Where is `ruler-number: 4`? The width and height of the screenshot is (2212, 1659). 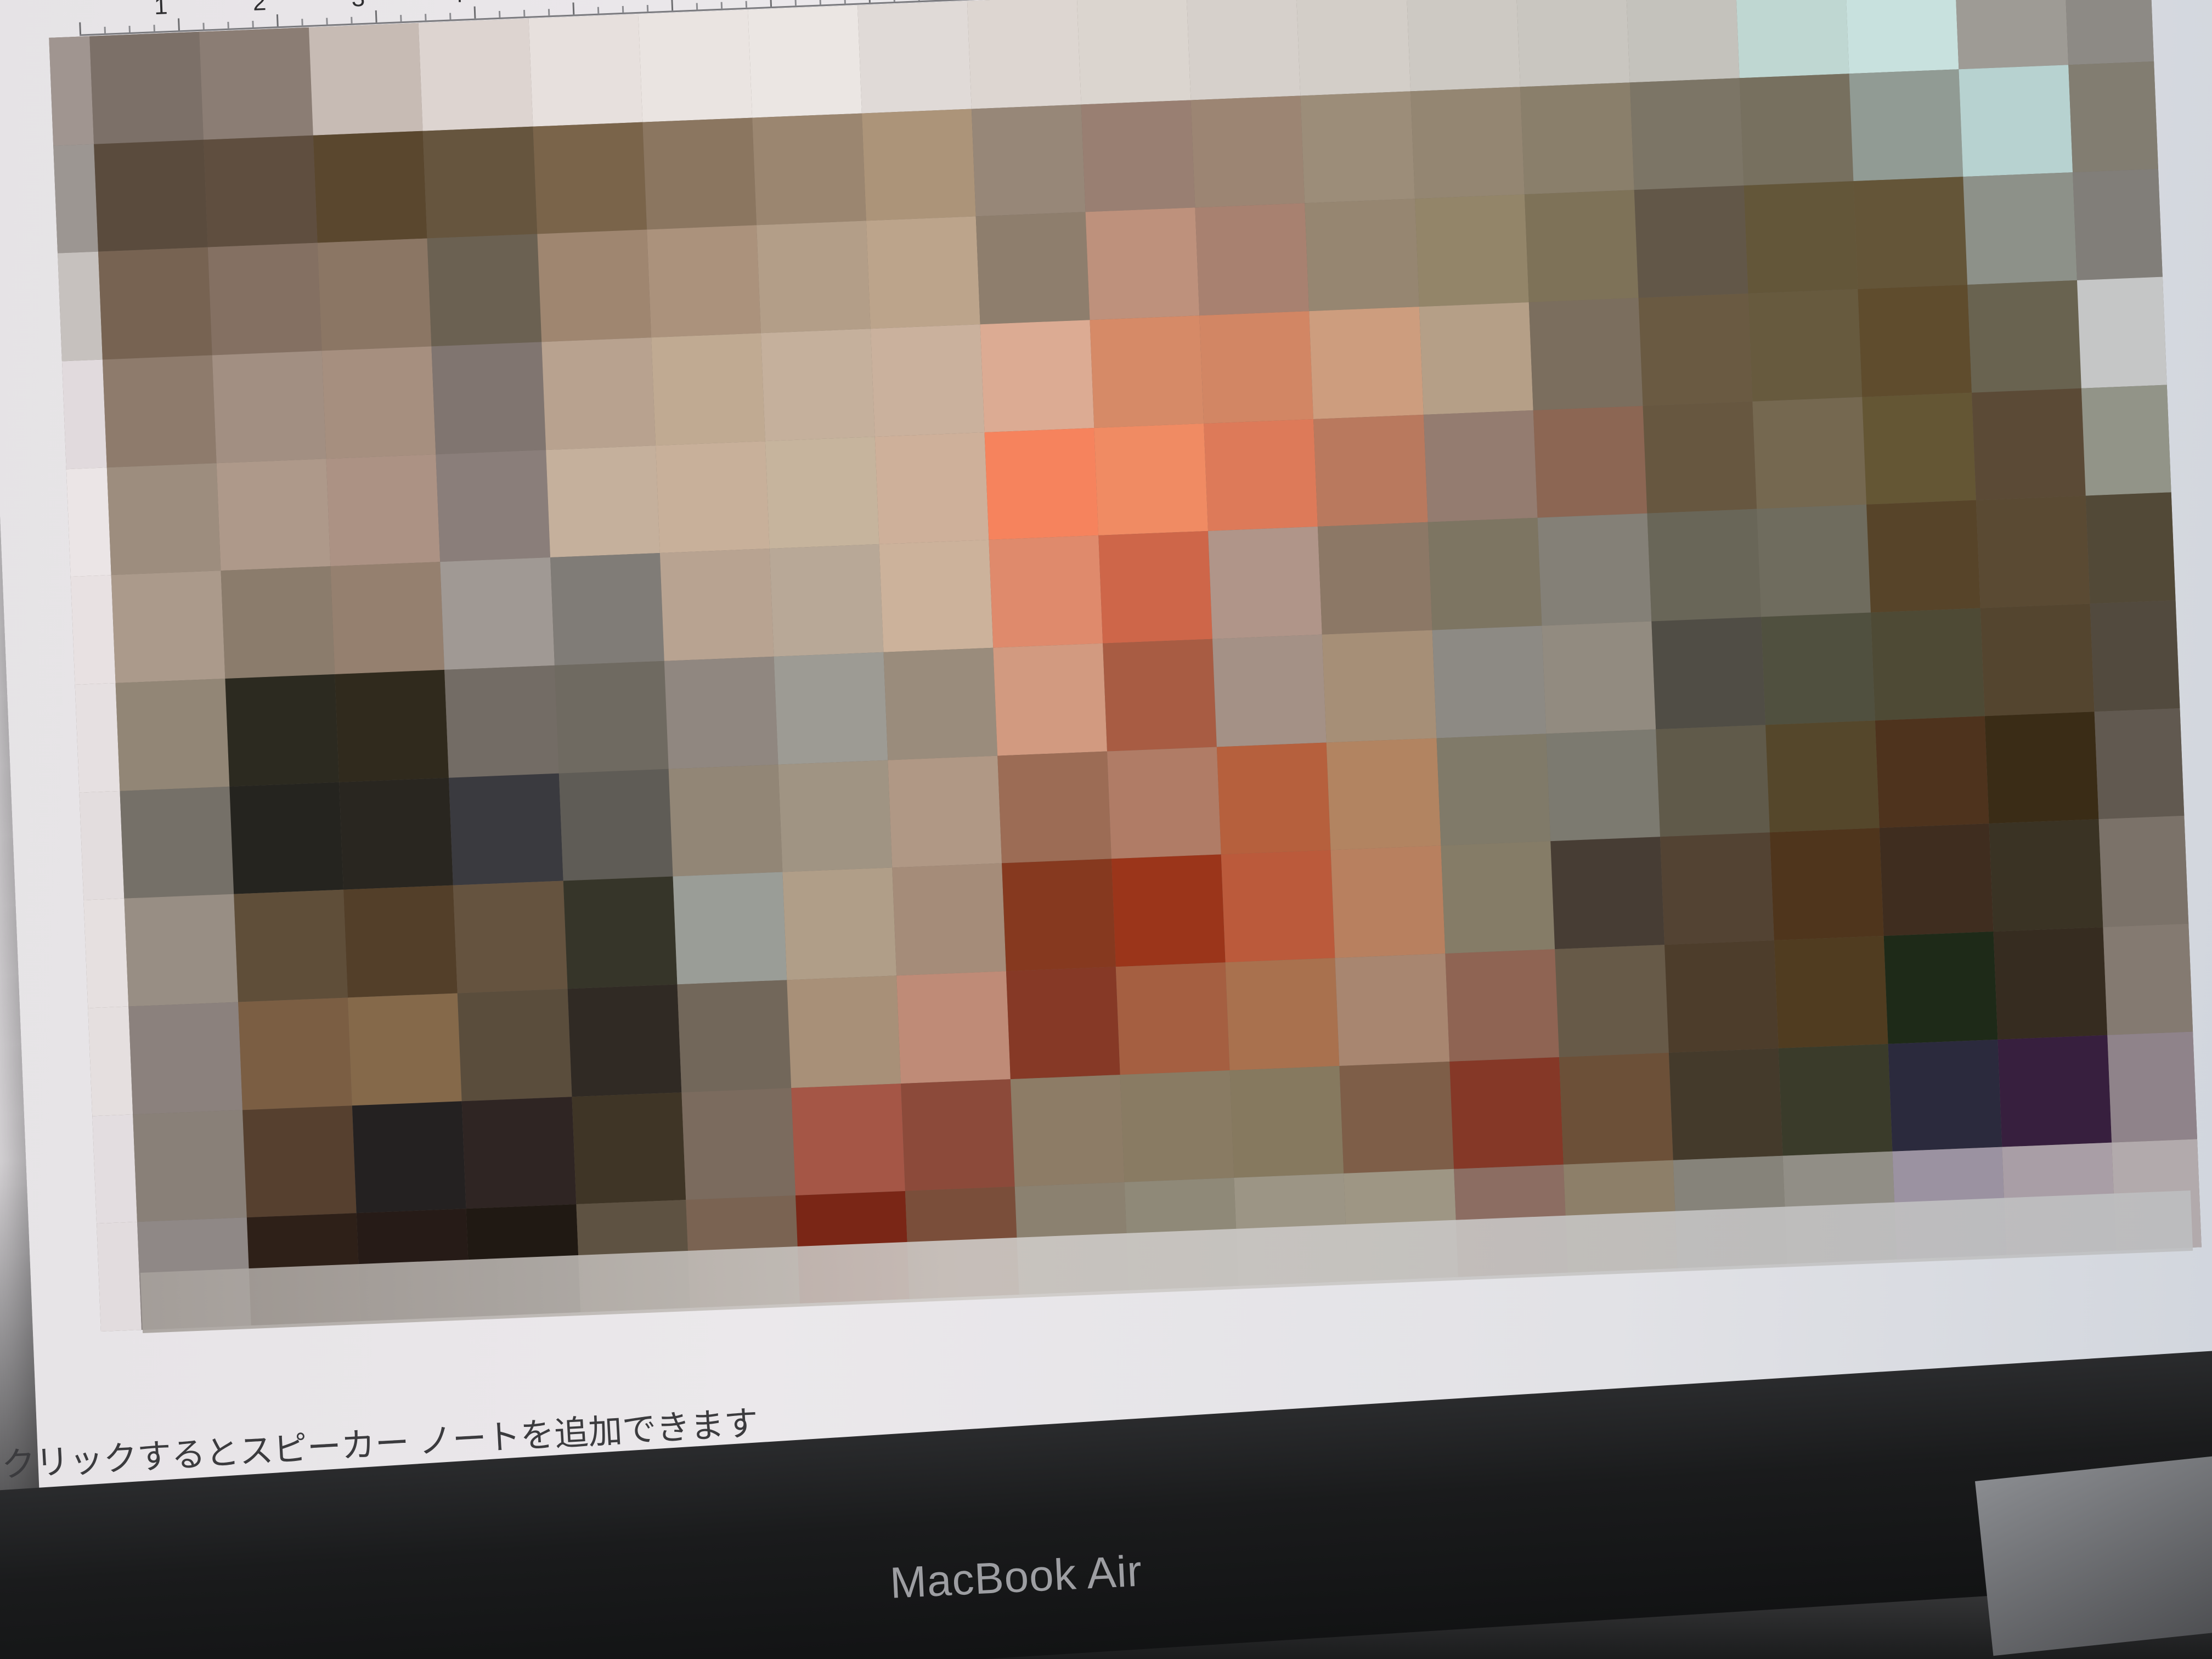 ruler-number: 4 is located at coordinates (456, 4).